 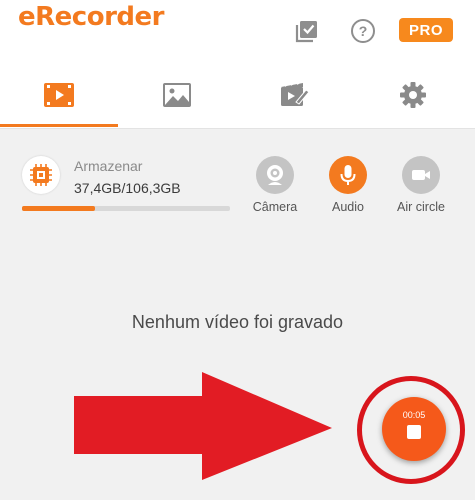 I want to click on storage-progress-bar, so click(x=126, y=208).